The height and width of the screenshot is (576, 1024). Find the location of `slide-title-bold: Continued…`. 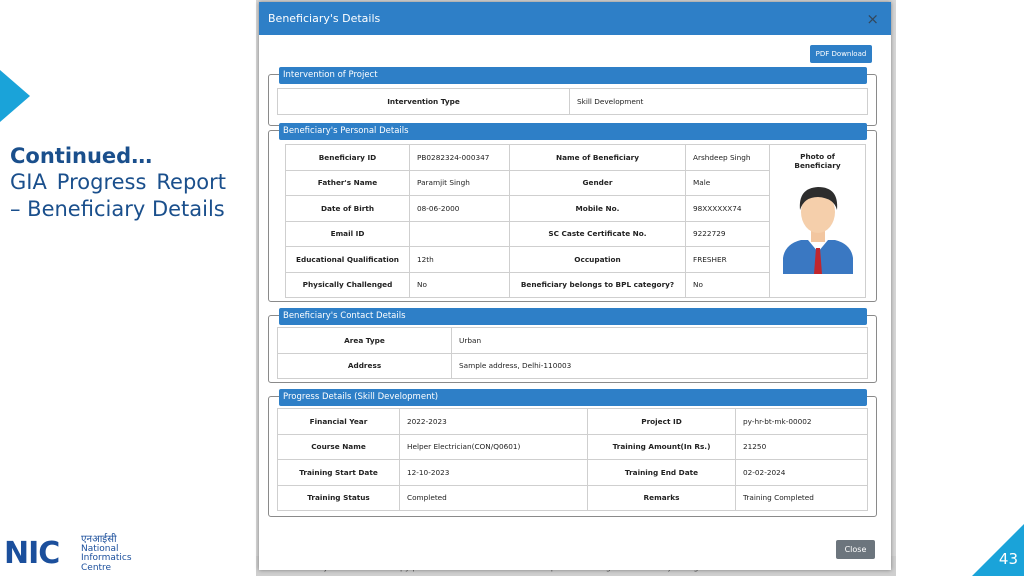

slide-title-bold: Continued… is located at coordinates (81, 156).